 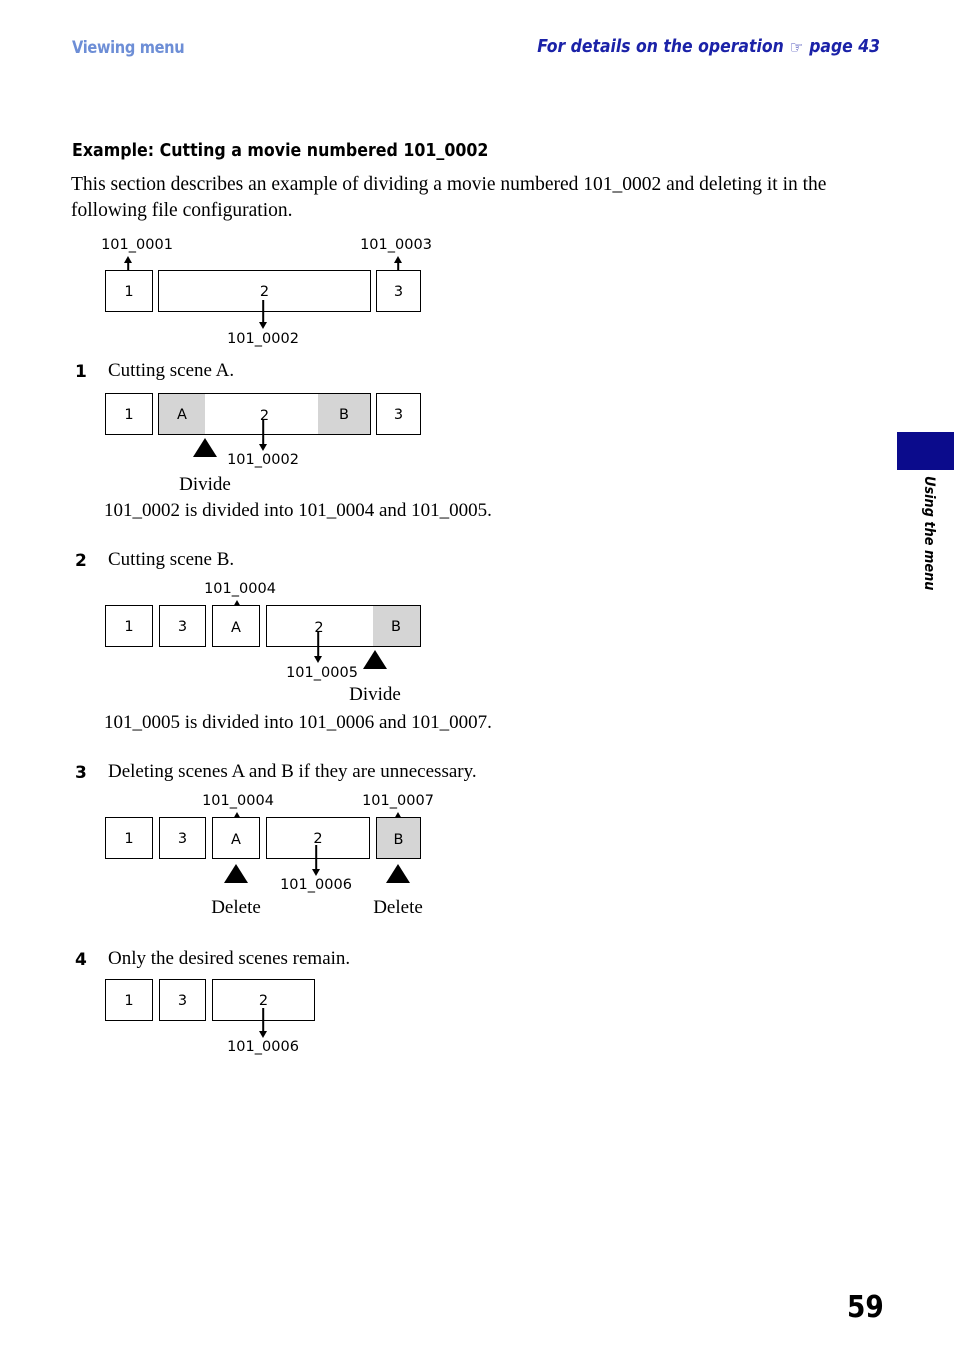 What do you see at coordinates (128, 48) in the screenshot?
I see `running-head-left: Viewing menu` at bounding box center [128, 48].